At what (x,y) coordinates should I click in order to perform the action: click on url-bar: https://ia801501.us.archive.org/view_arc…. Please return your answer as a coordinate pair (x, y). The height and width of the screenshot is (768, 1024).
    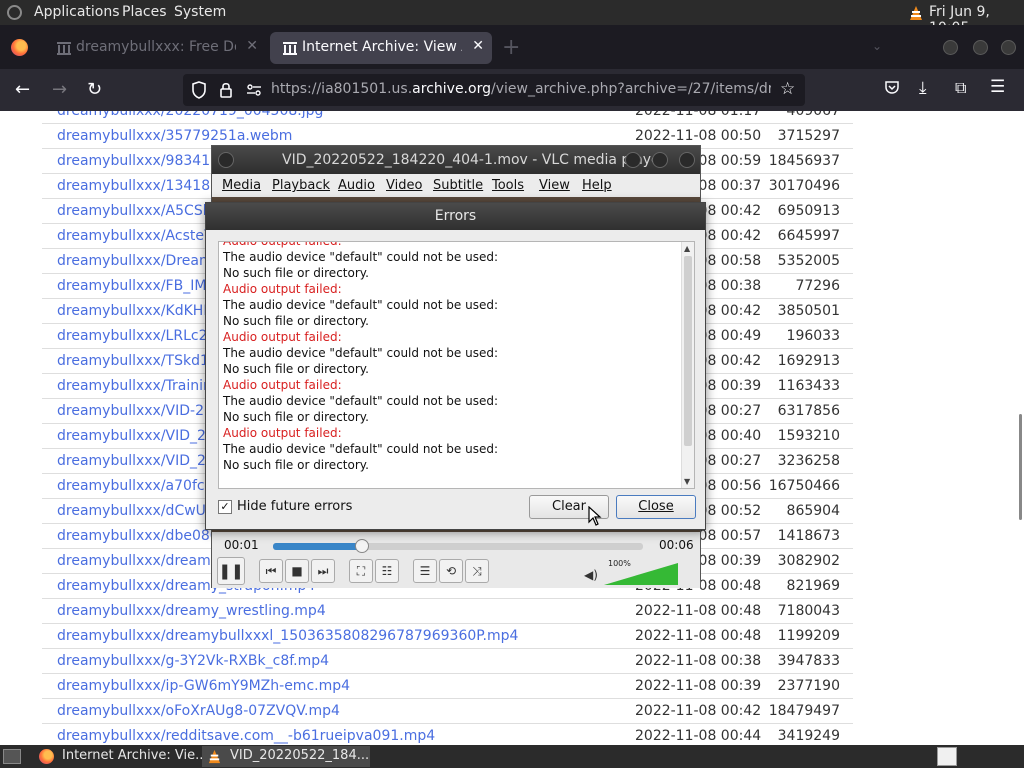
    Looking at the image, I should click on (494, 90).